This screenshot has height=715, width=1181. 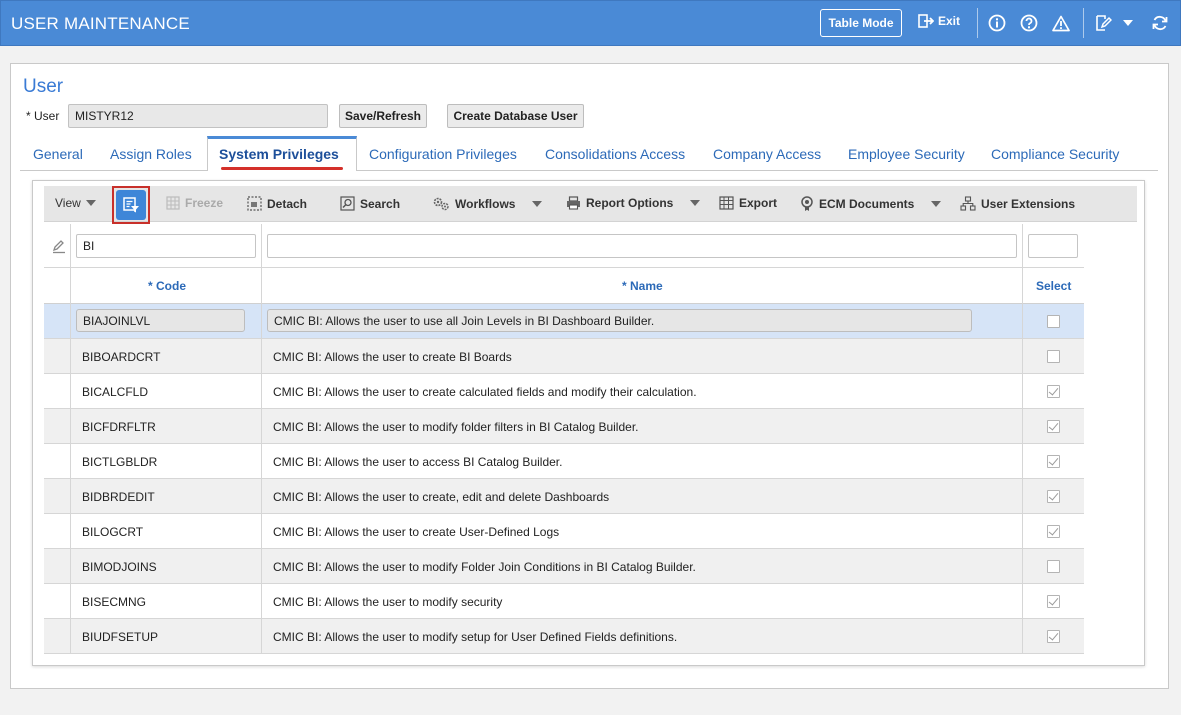 What do you see at coordinates (254, 203) in the screenshot?
I see `detach-icon` at bounding box center [254, 203].